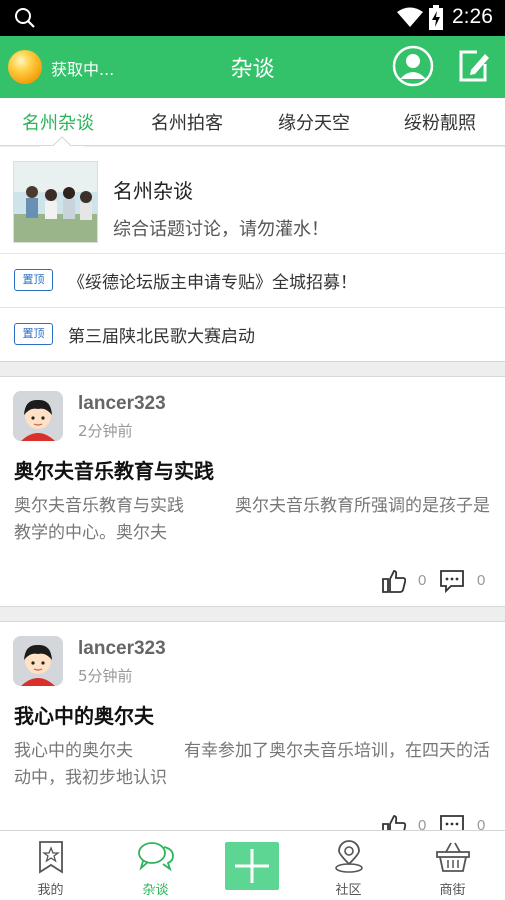 The width and height of the screenshot is (505, 900). What do you see at coordinates (252, 519) in the screenshot?
I see `post-excerpt: 奥尔夫音乐教育与实践 奥尔夫音乐教育所强调的是孩子是教学的中心。奥尔夫` at bounding box center [252, 519].